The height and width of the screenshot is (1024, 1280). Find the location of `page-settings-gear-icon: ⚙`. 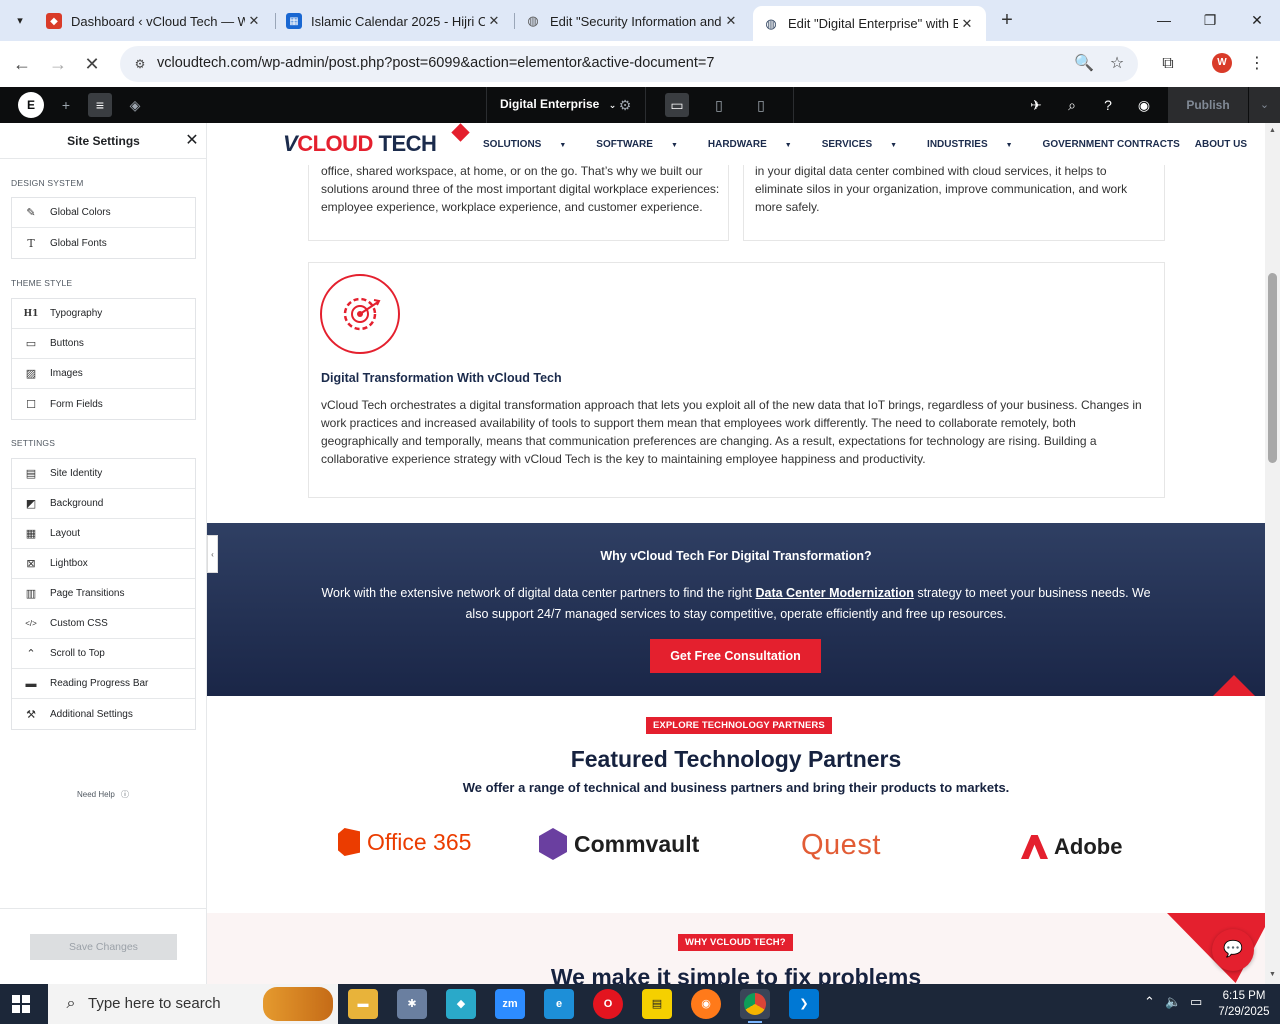

page-settings-gear-icon: ⚙ is located at coordinates (625, 105).